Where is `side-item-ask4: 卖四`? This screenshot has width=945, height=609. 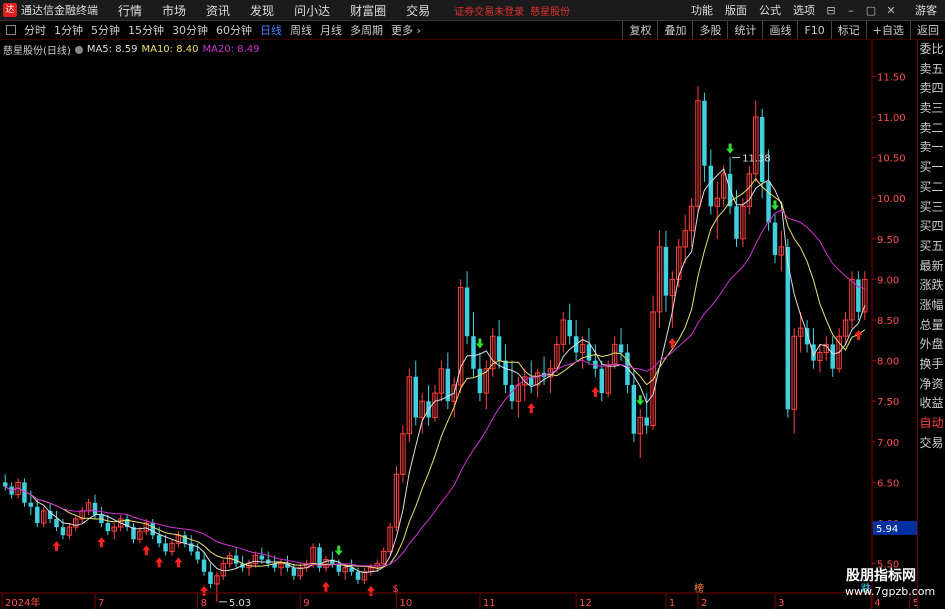
side-item-ask4: 卖四 is located at coordinates (931, 89).